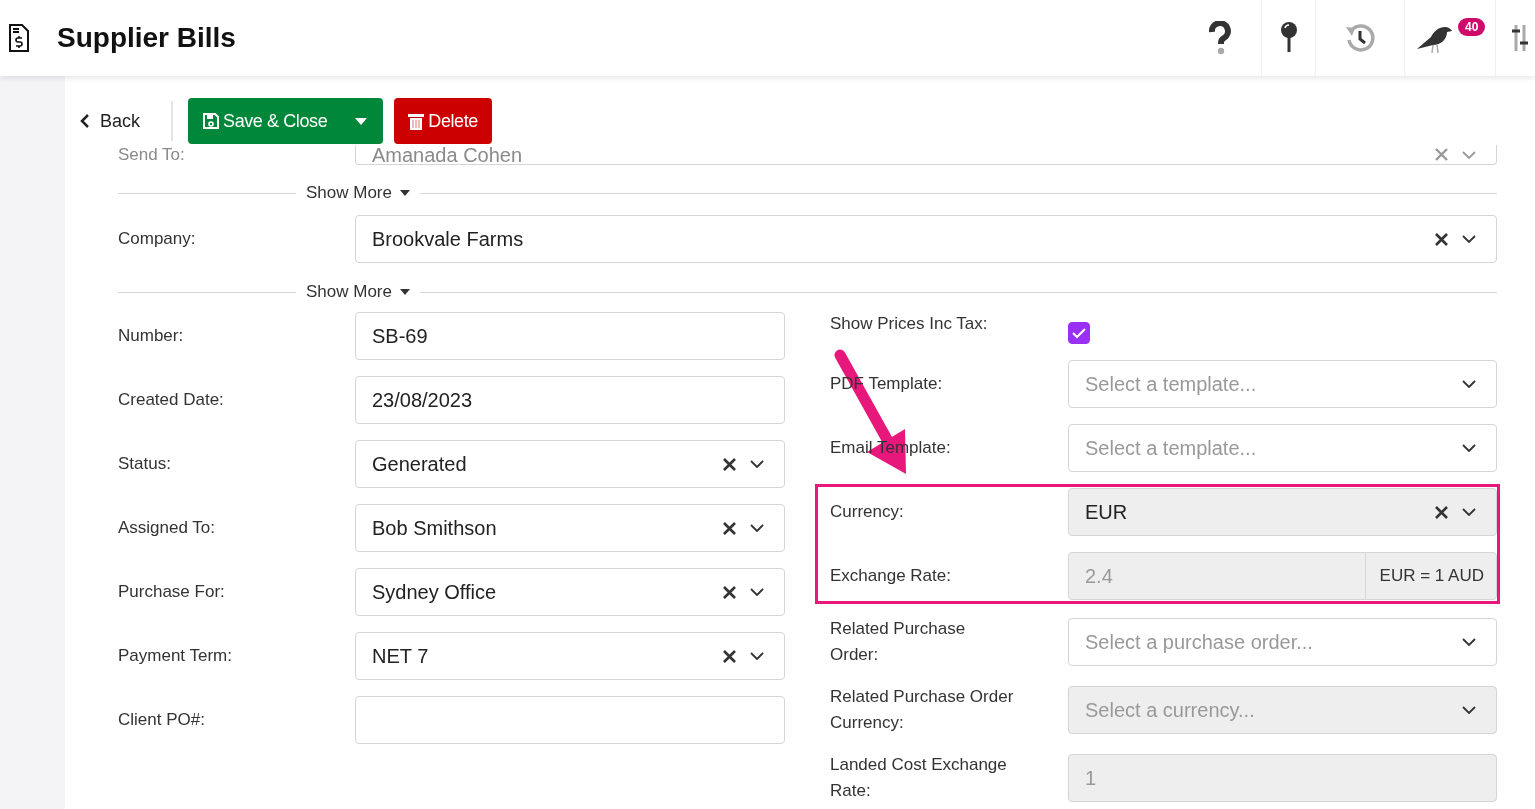 Image resolution: width=1535 pixels, height=809 pixels. I want to click on page-title: Supplier Bills, so click(146, 38).